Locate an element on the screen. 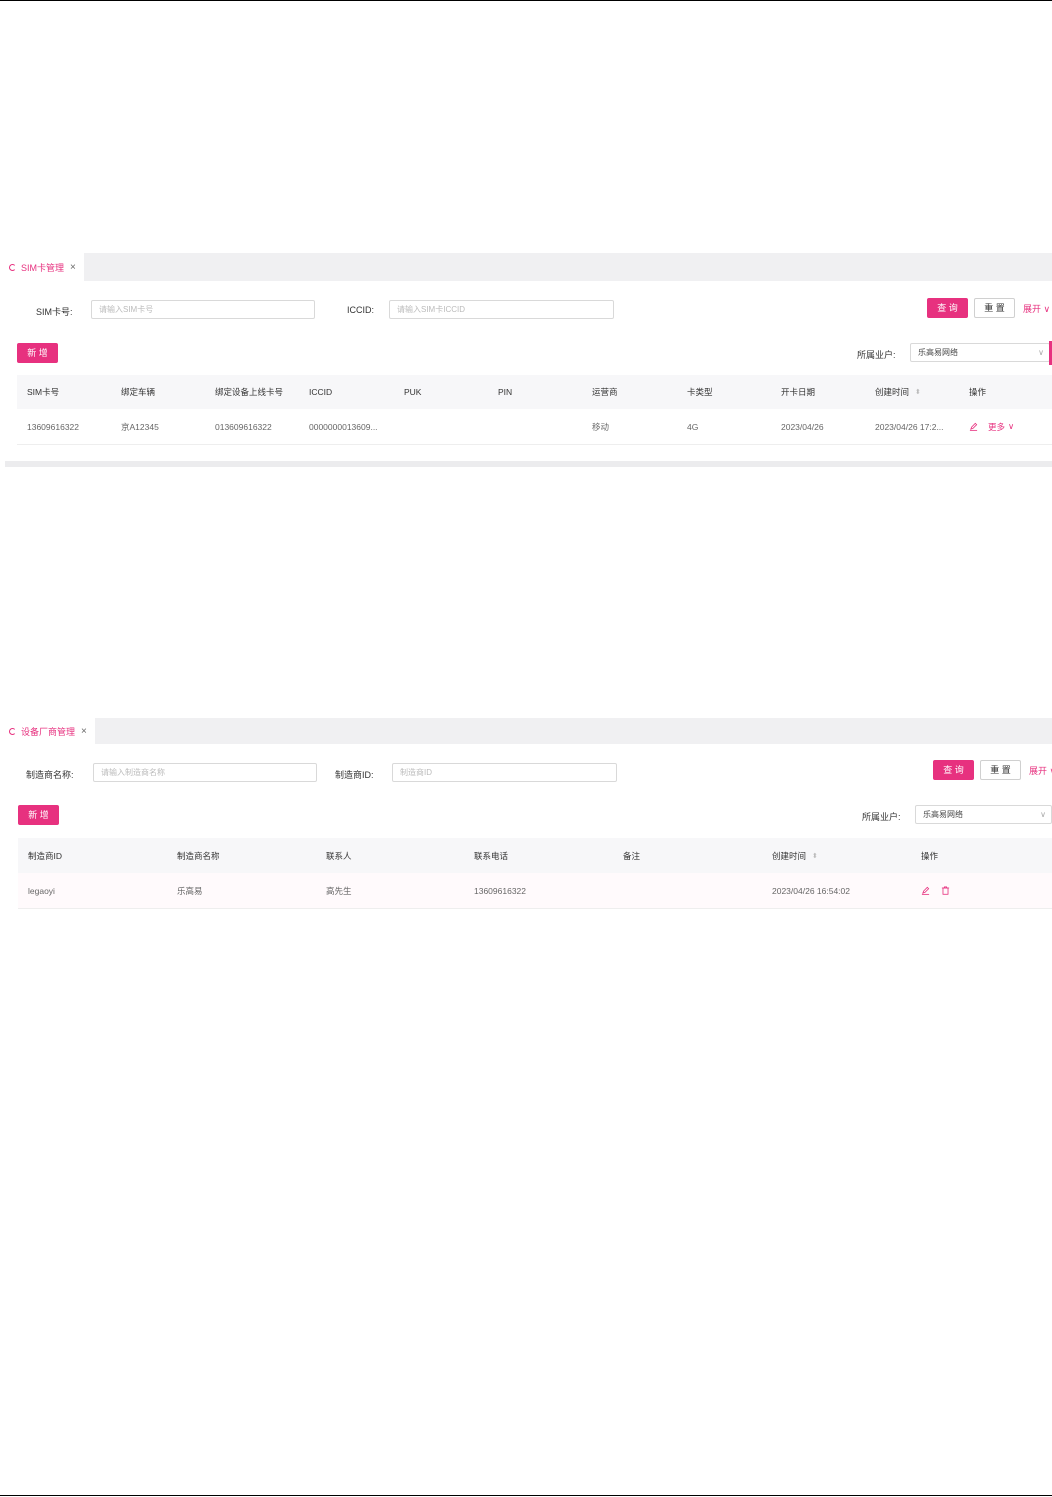 The image size is (1052, 1497). manufacturer-name-input: 请输入制造商名称 is located at coordinates (205, 772).